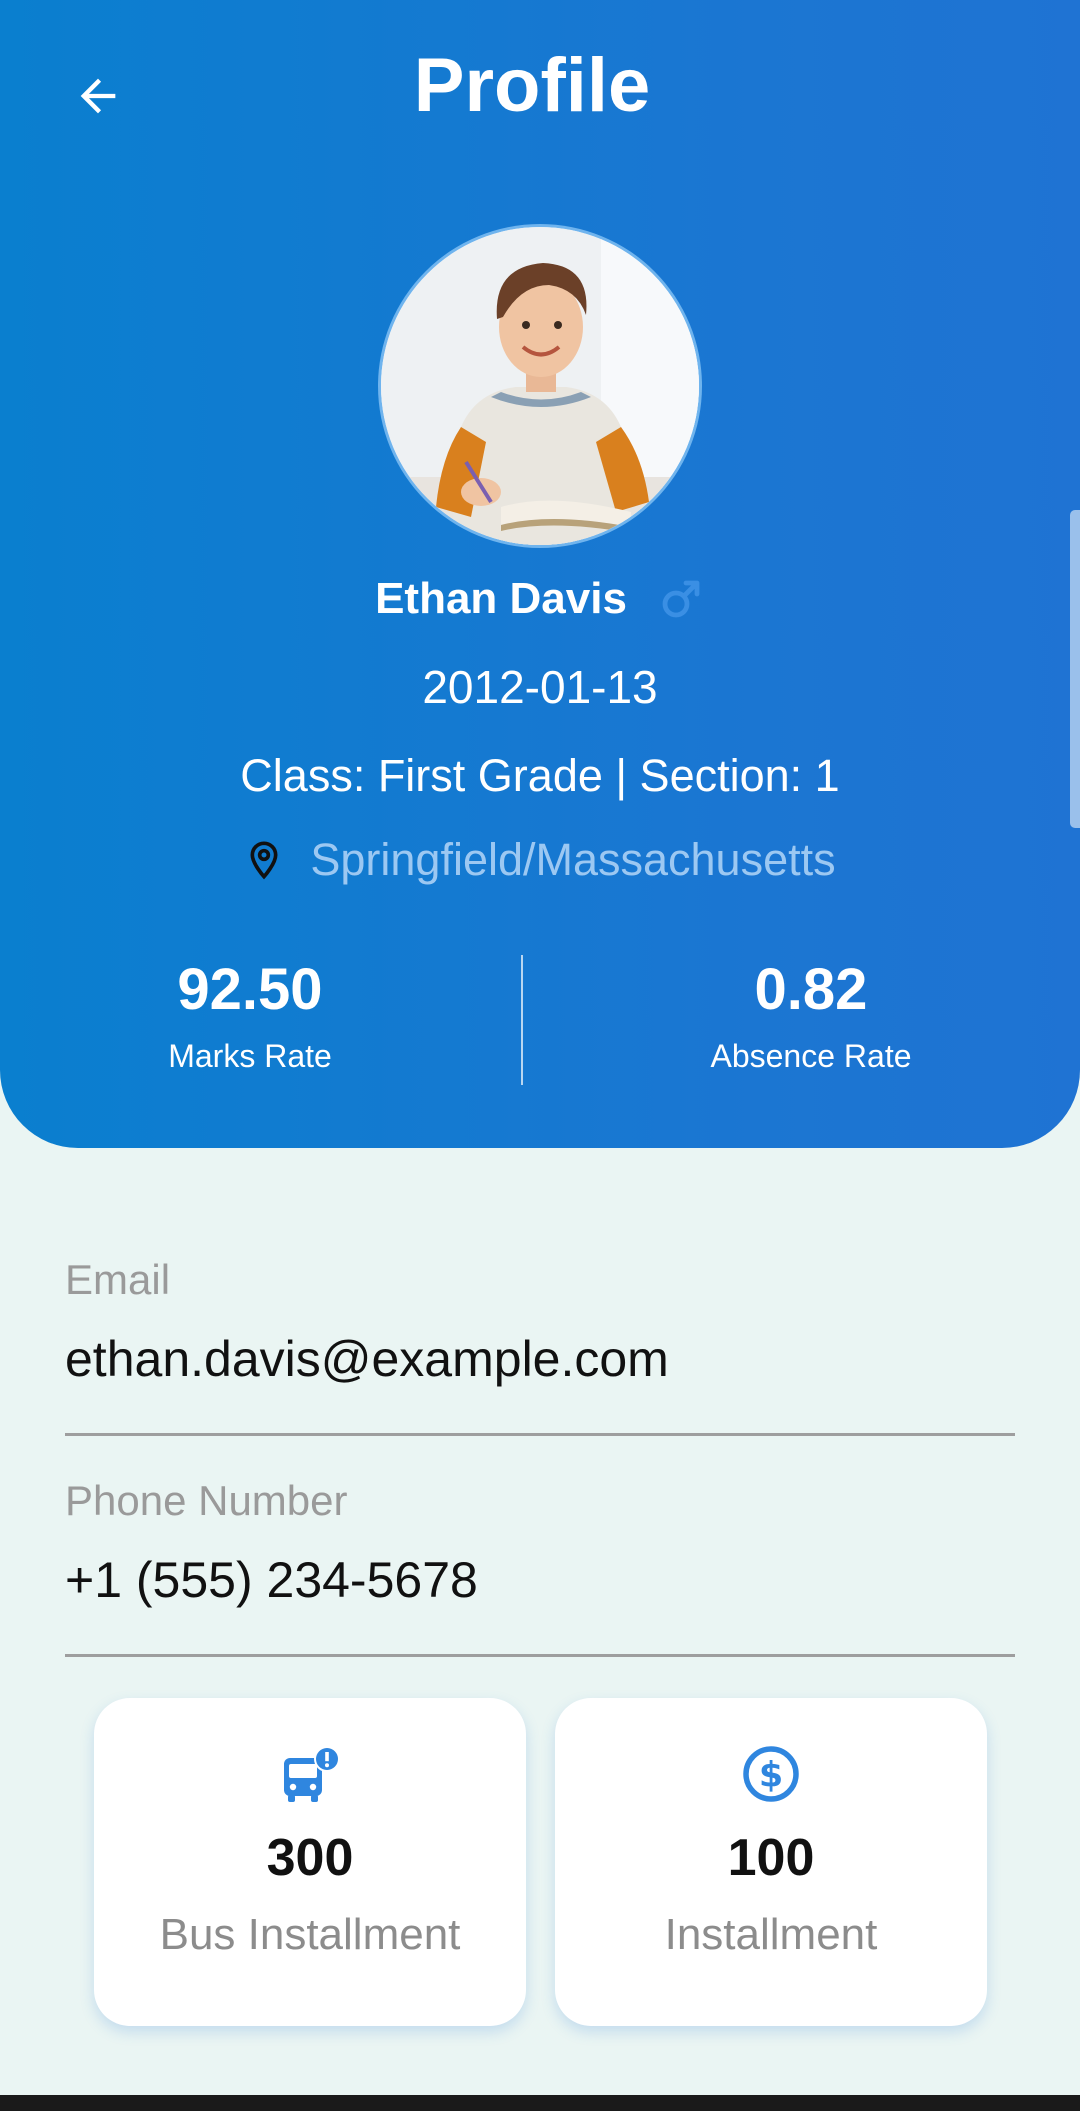 Image resolution: width=1080 pixels, height=2111 pixels. What do you see at coordinates (681, 599) in the screenshot?
I see `male-icon` at bounding box center [681, 599].